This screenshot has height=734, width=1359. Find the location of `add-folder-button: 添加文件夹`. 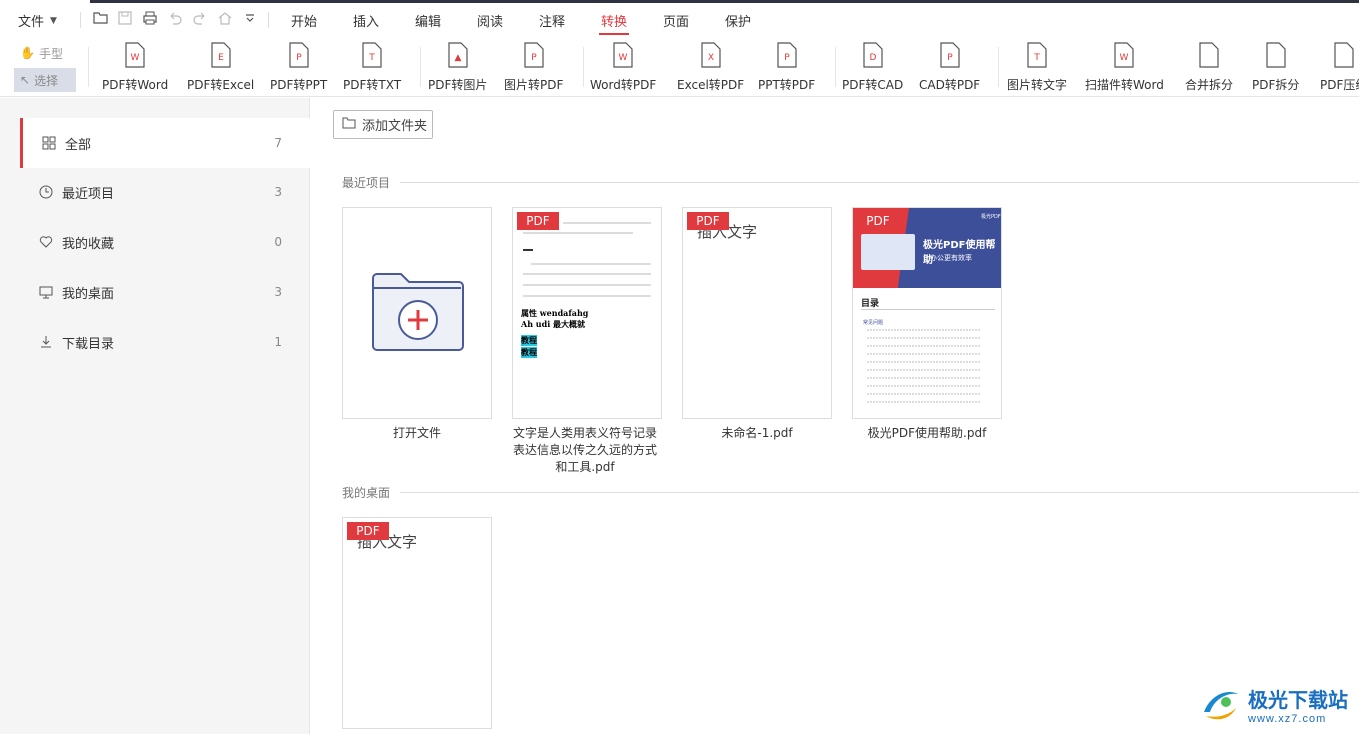

add-folder-button: 添加文件夹 is located at coordinates (383, 124).